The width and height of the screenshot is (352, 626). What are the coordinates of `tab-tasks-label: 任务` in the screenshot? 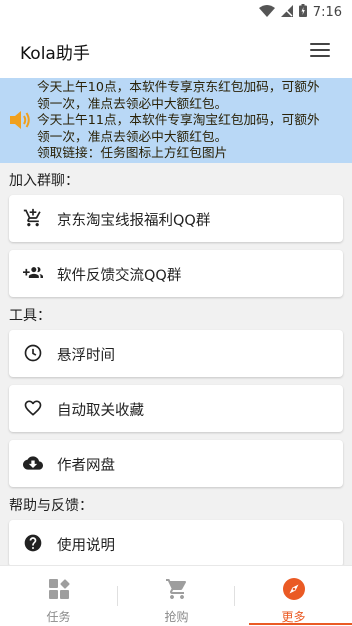 It's located at (58, 617).